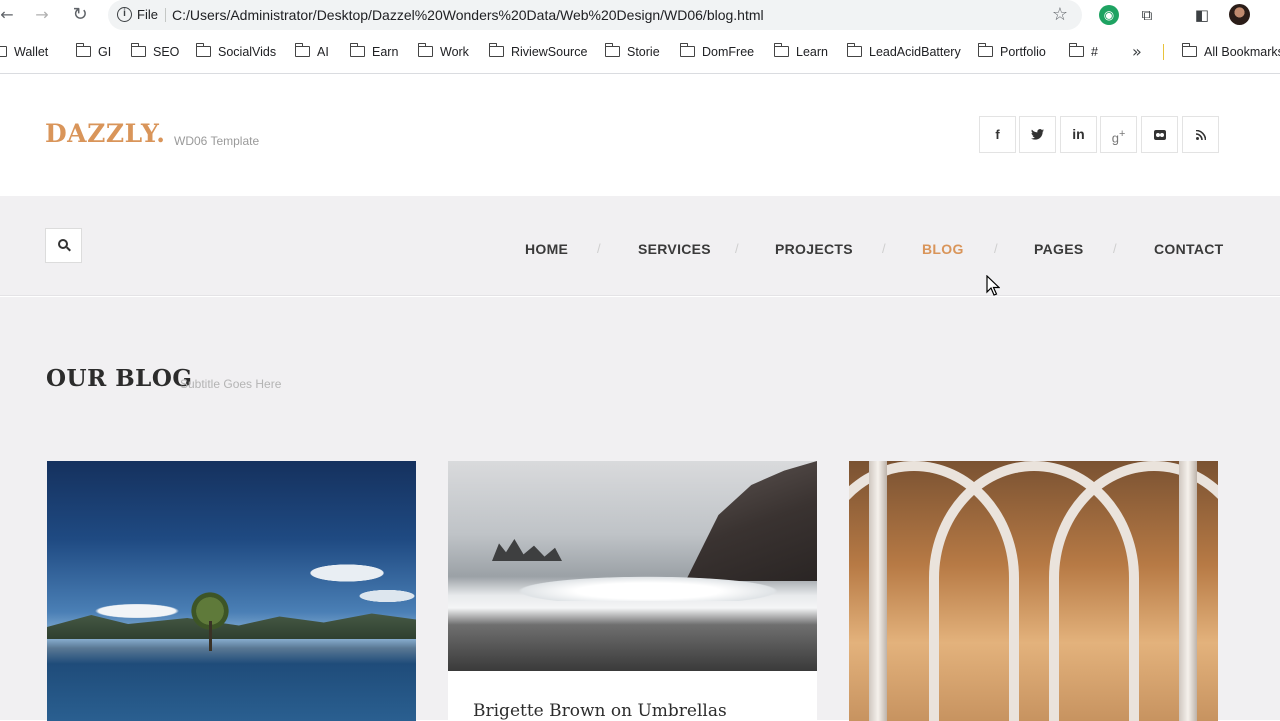 The width and height of the screenshot is (1280, 721). What do you see at coordinates (124, 14) in the screenshot?
I see `info-icon: i` at bounding box center [124, 14].